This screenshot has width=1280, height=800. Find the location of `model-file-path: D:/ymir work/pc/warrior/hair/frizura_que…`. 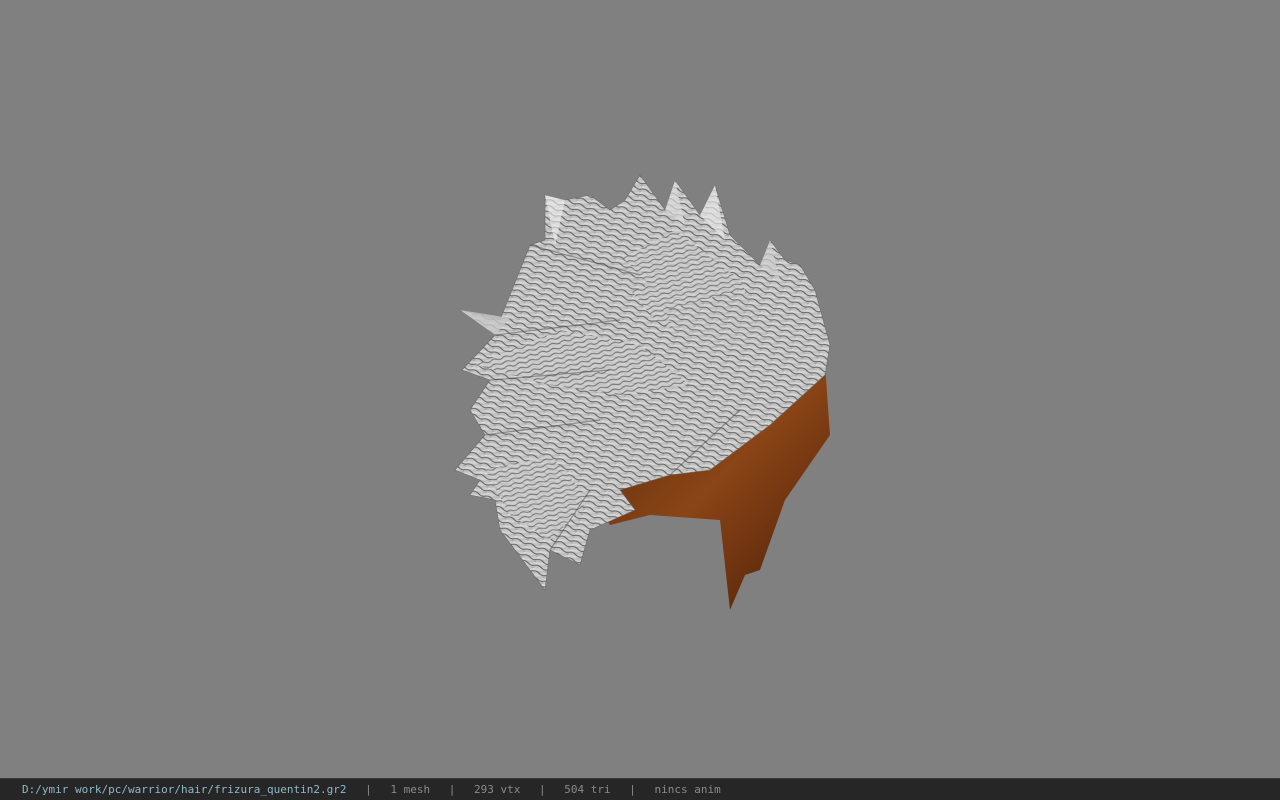

model-file-path: D:/ymir work/pc/warrior/hair/frizura_que… is located at coordinates (184, 789).